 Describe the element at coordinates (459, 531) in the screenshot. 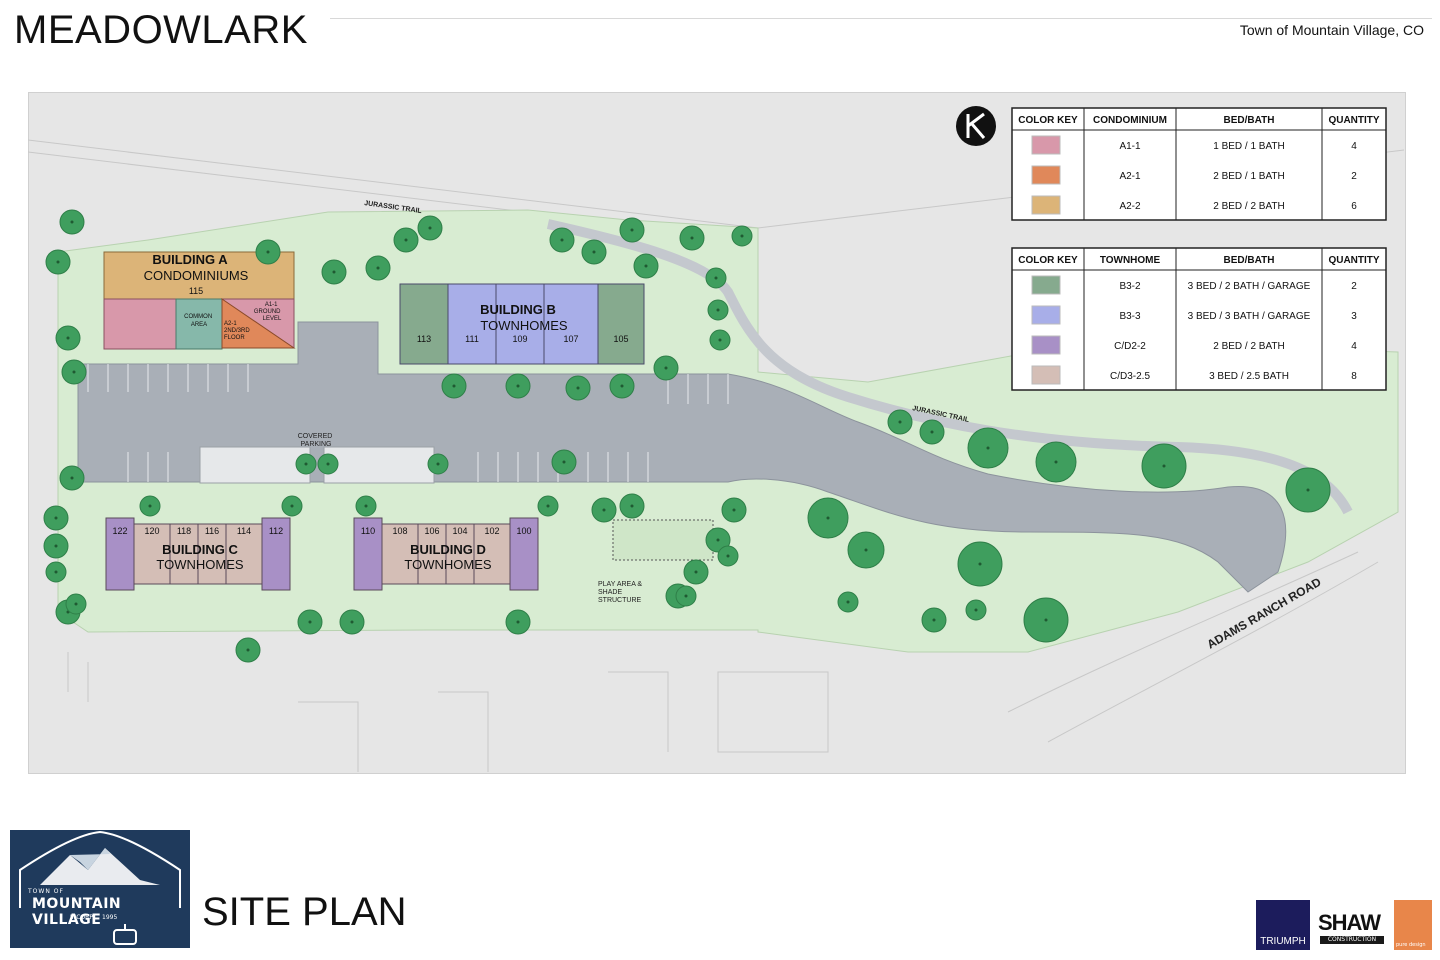

I see `building-d-unit-number: 104` at that location.